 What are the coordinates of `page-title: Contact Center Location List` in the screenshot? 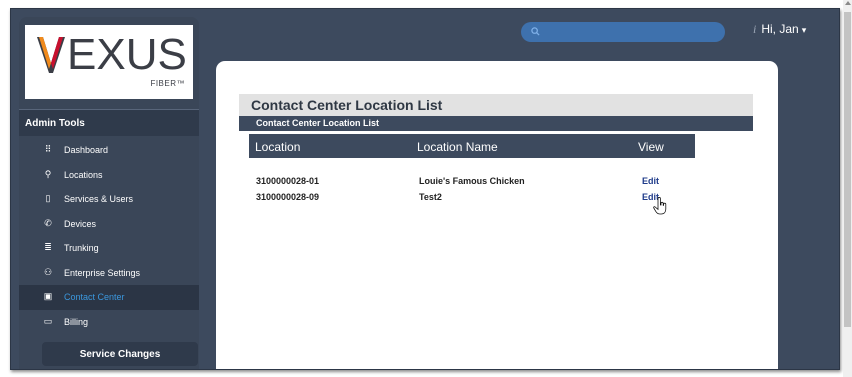 It's located at (496, 105).